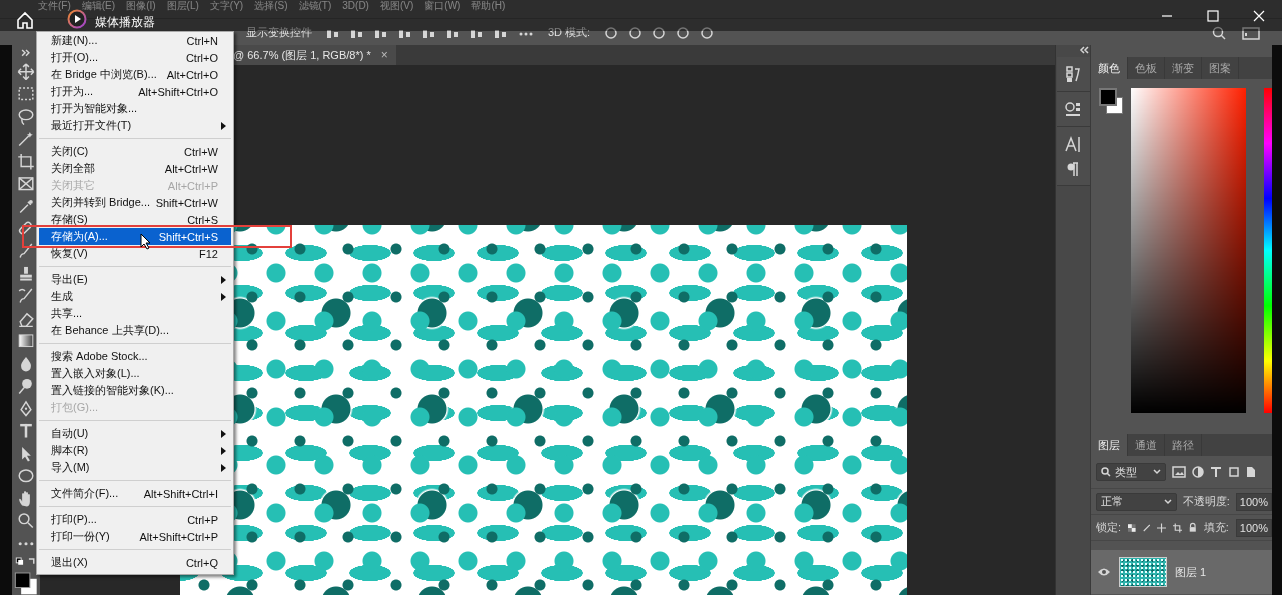 Image resolution: width=1282 pixels, height=595 pixels. Describe the element at coordinates (26, 206) in the screenshot. I see `eyedropper-icon` at that location.